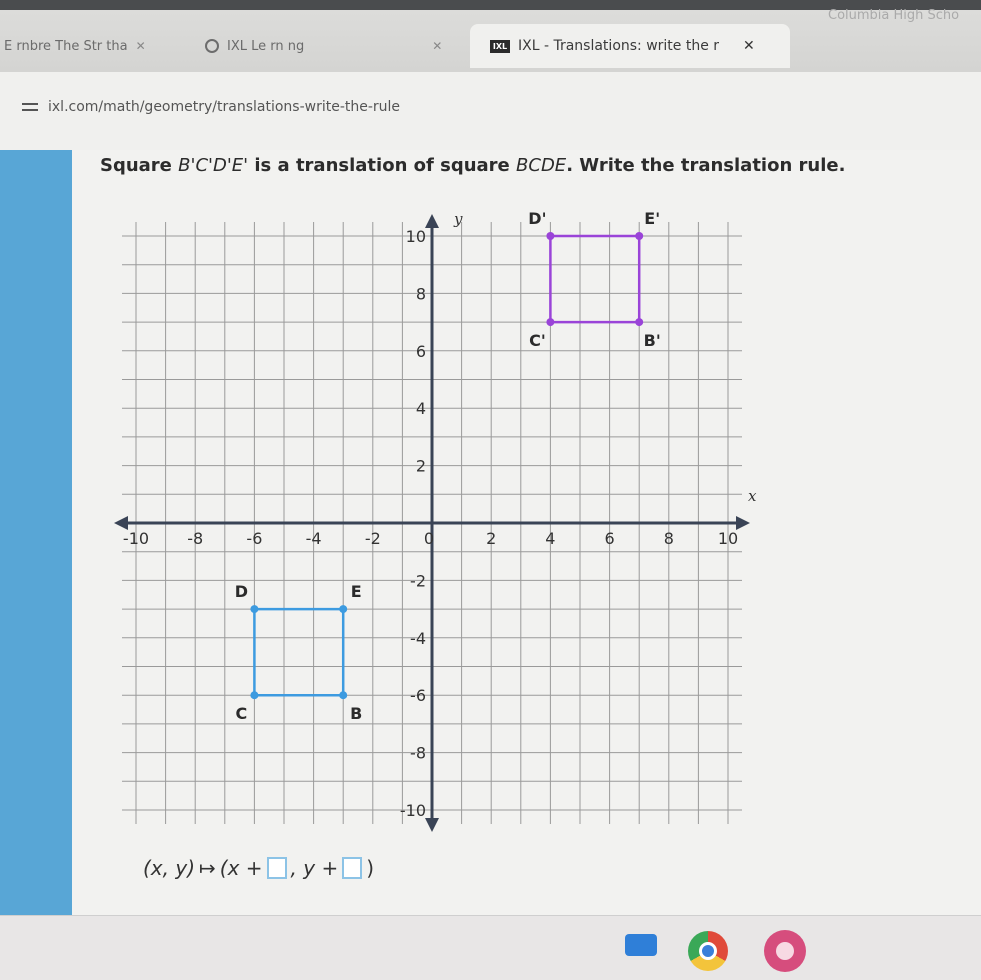 This screenshot has width=981, height=980. Describe the element at coordinates (314, 868) in the screenshot. I see `rule-mid: , y +` at that location.